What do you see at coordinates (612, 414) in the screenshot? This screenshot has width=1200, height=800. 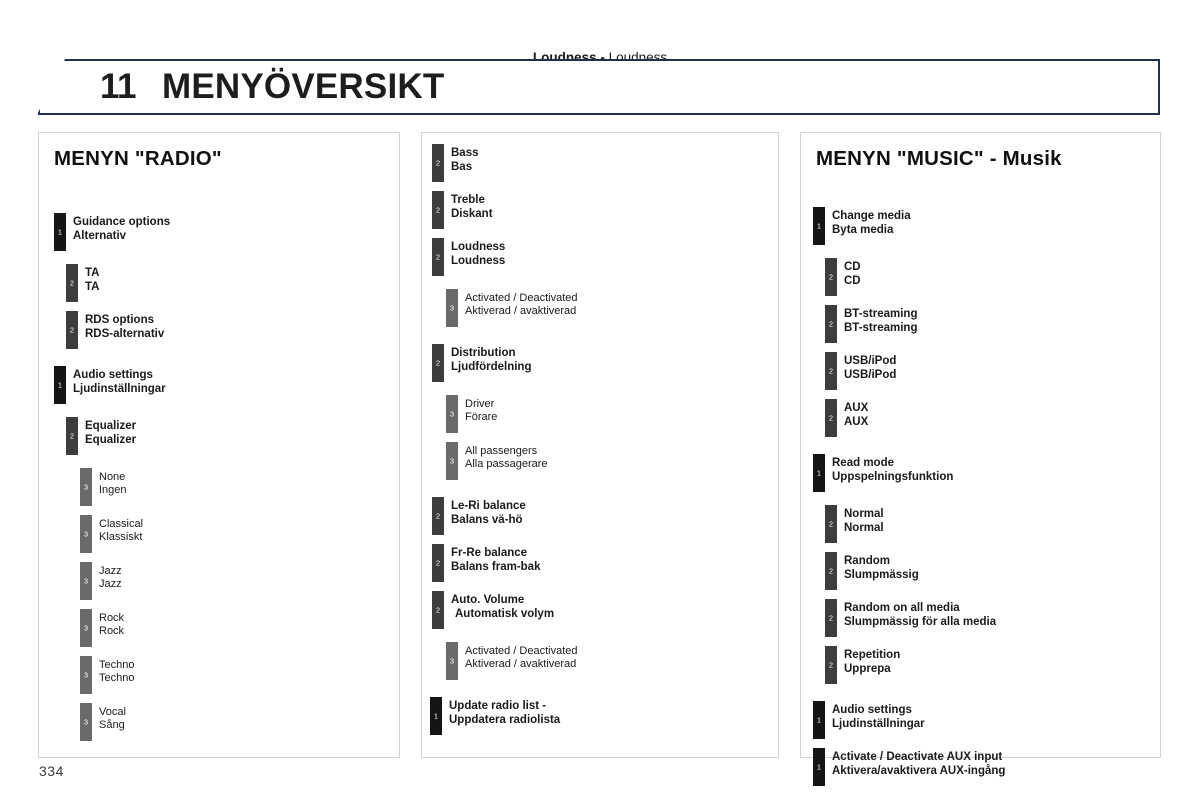 I see `menu-node-level-3: 3 Driver Förare` at bounding box center [612, 414].